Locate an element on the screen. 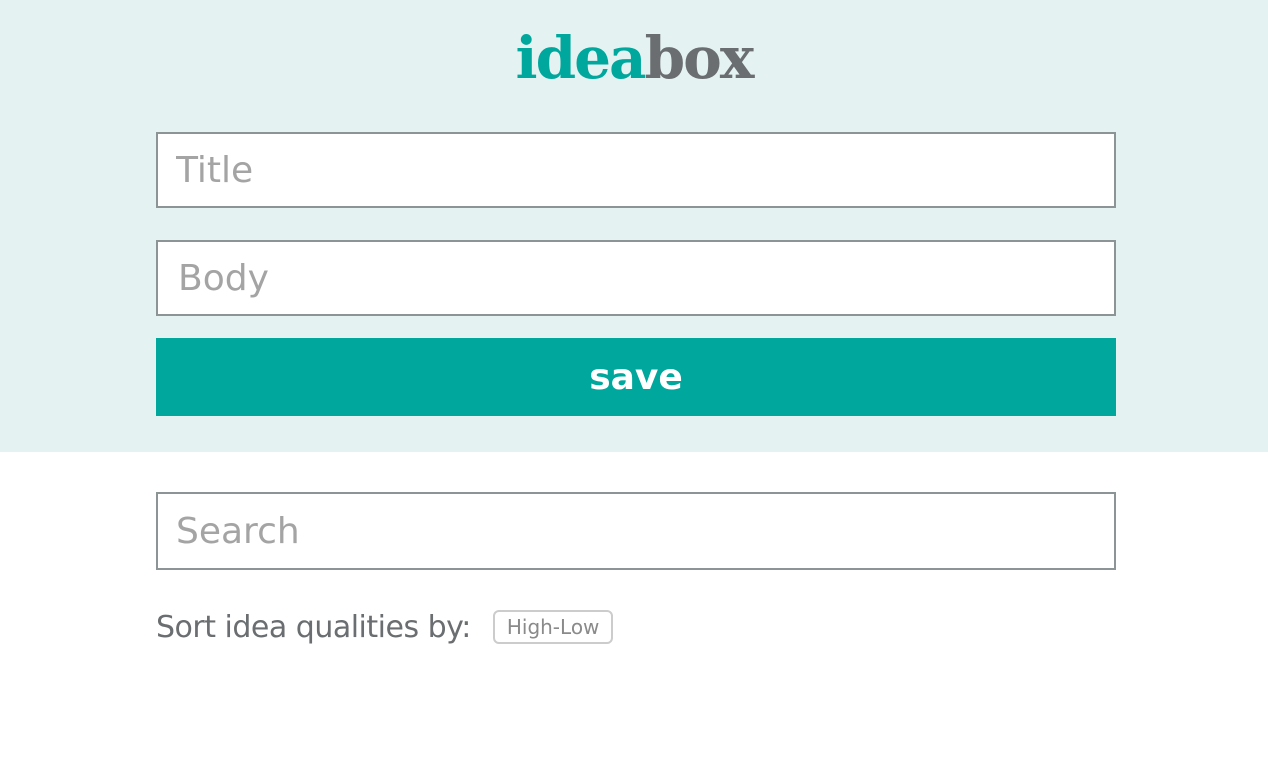 This screenshot has width=1268, height=784. sort-controls: Sort idea qualities by: High-Low is located at coordinates (385, 627).